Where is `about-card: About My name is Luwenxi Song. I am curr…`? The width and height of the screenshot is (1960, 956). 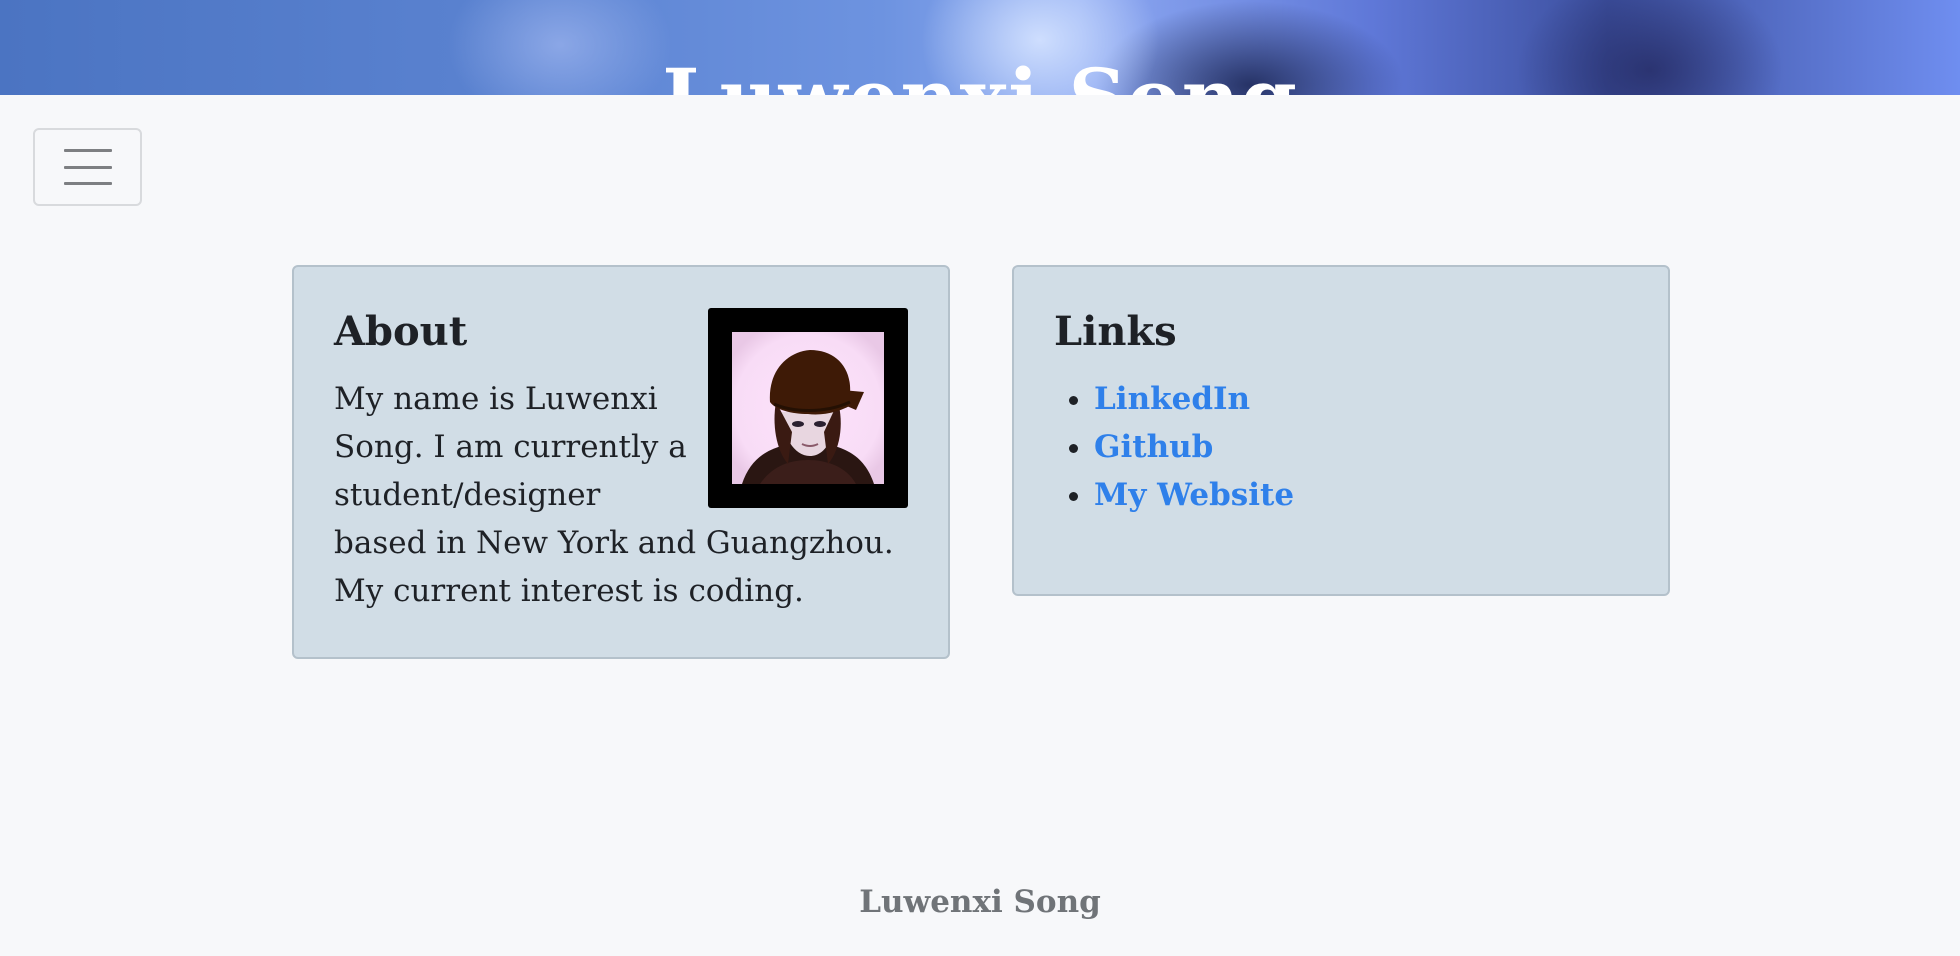
about-card: About My name is Luwenxi Song. I am curr… is located at coordinates (621, 462).